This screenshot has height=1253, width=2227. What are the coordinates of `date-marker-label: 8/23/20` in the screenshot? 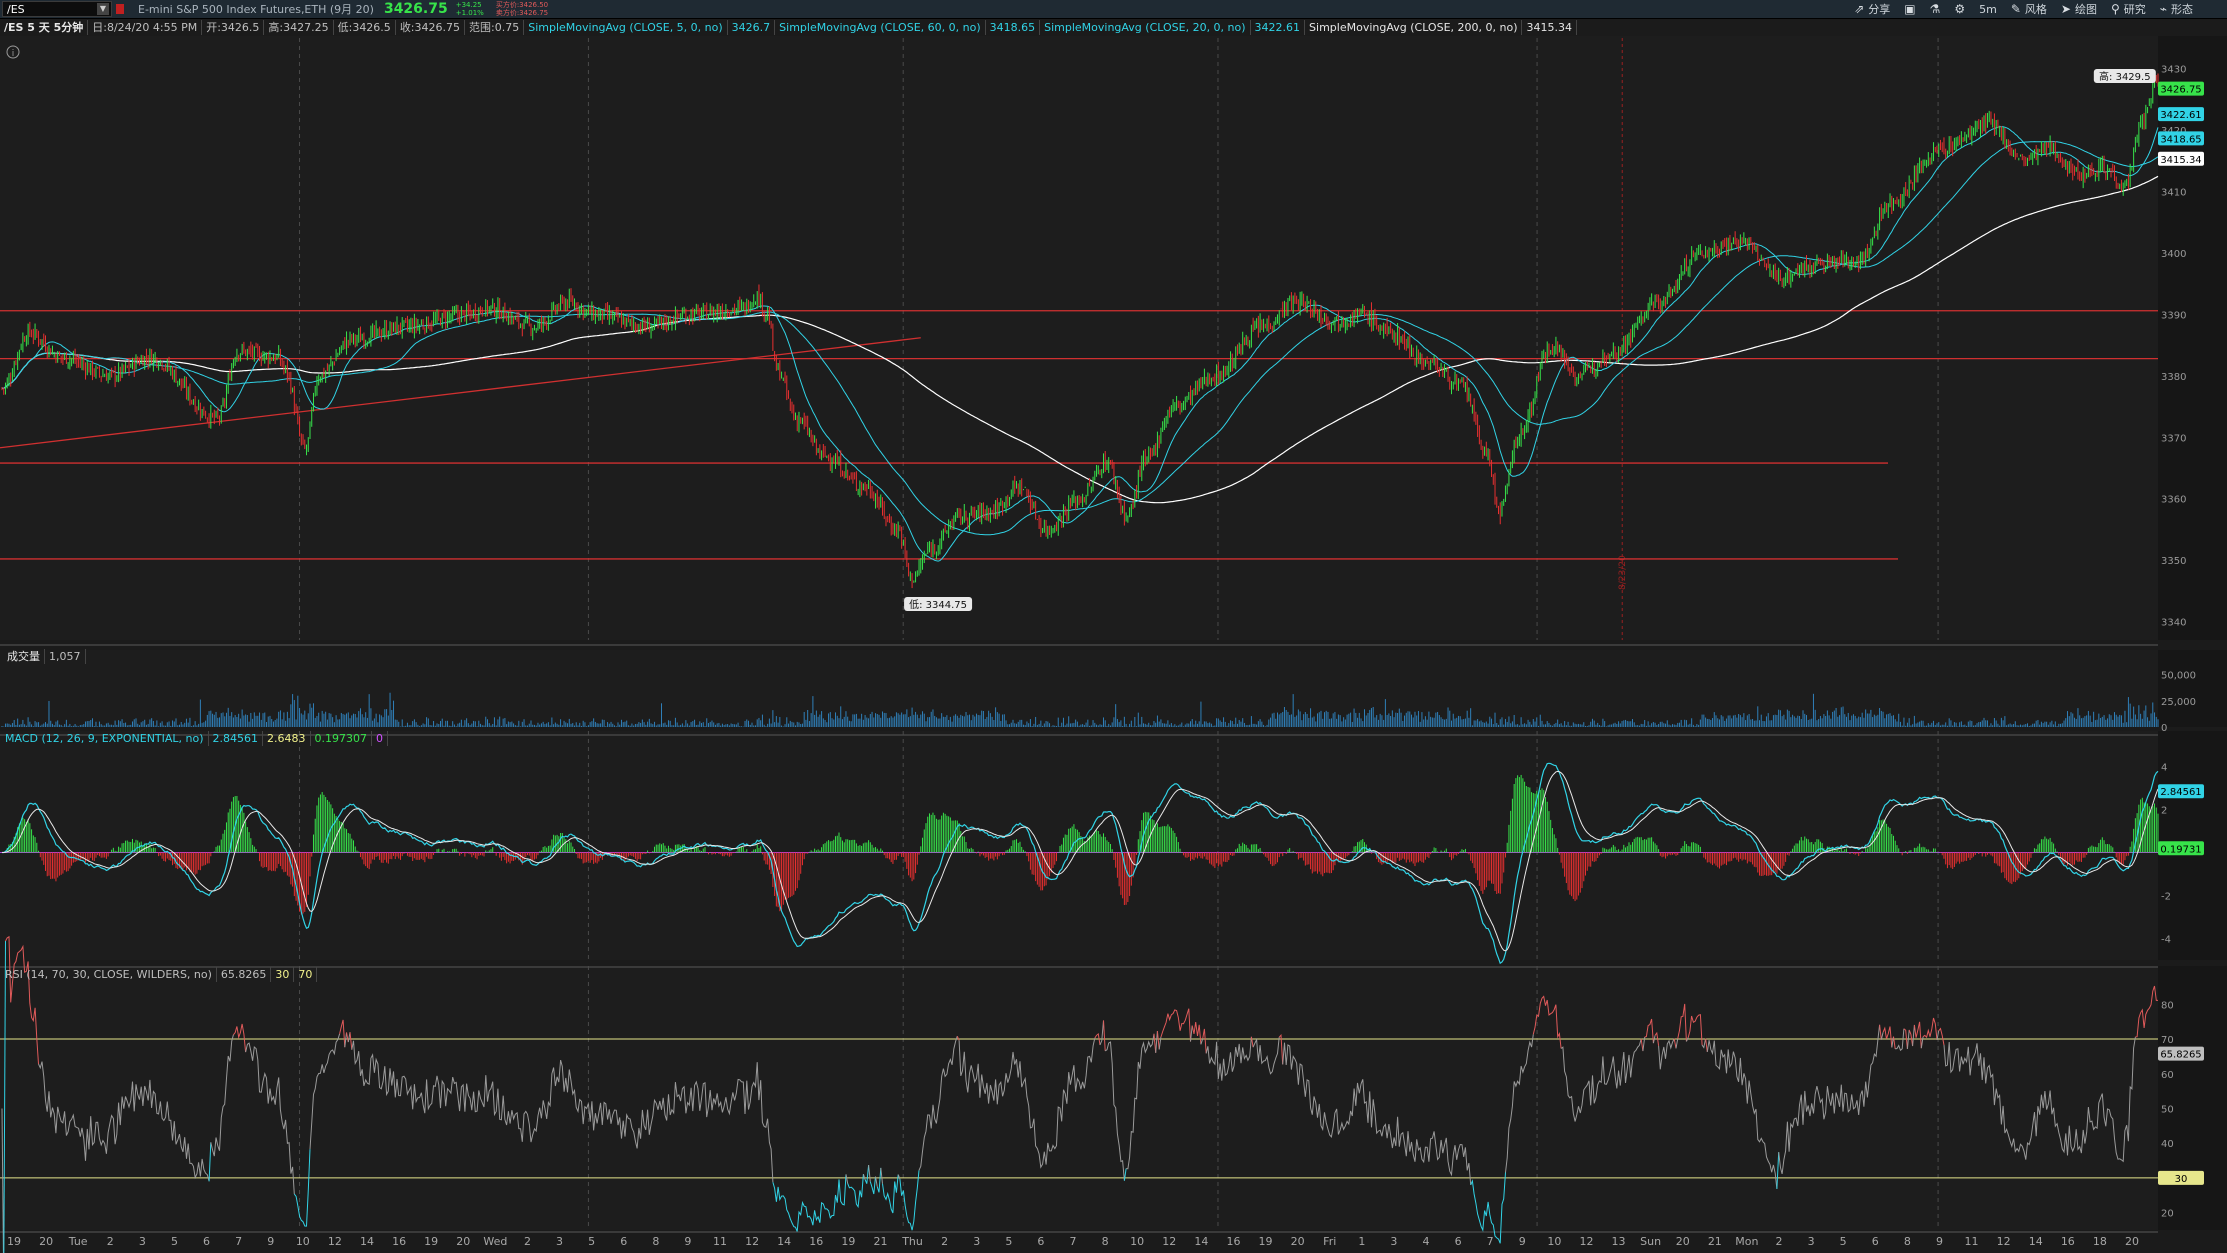 It's located at (1623, 572).